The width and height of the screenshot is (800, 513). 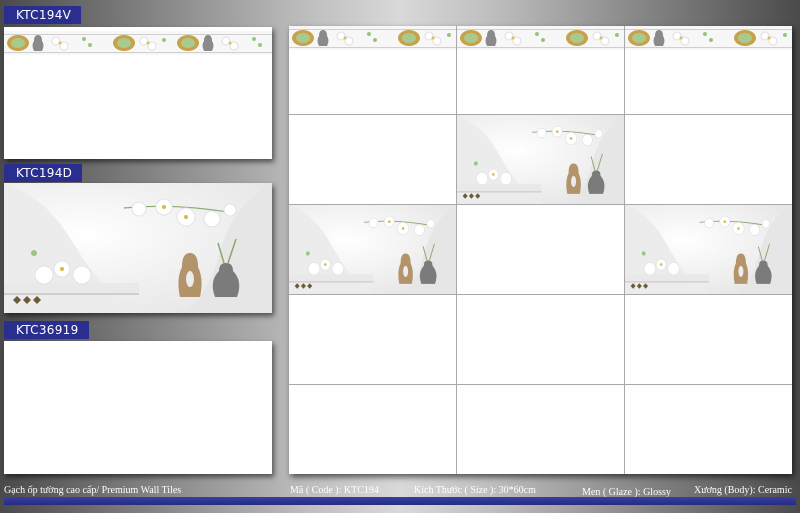 I want to click on tile-label-ktc194v: KTC194V, so click(x=43, y=15).